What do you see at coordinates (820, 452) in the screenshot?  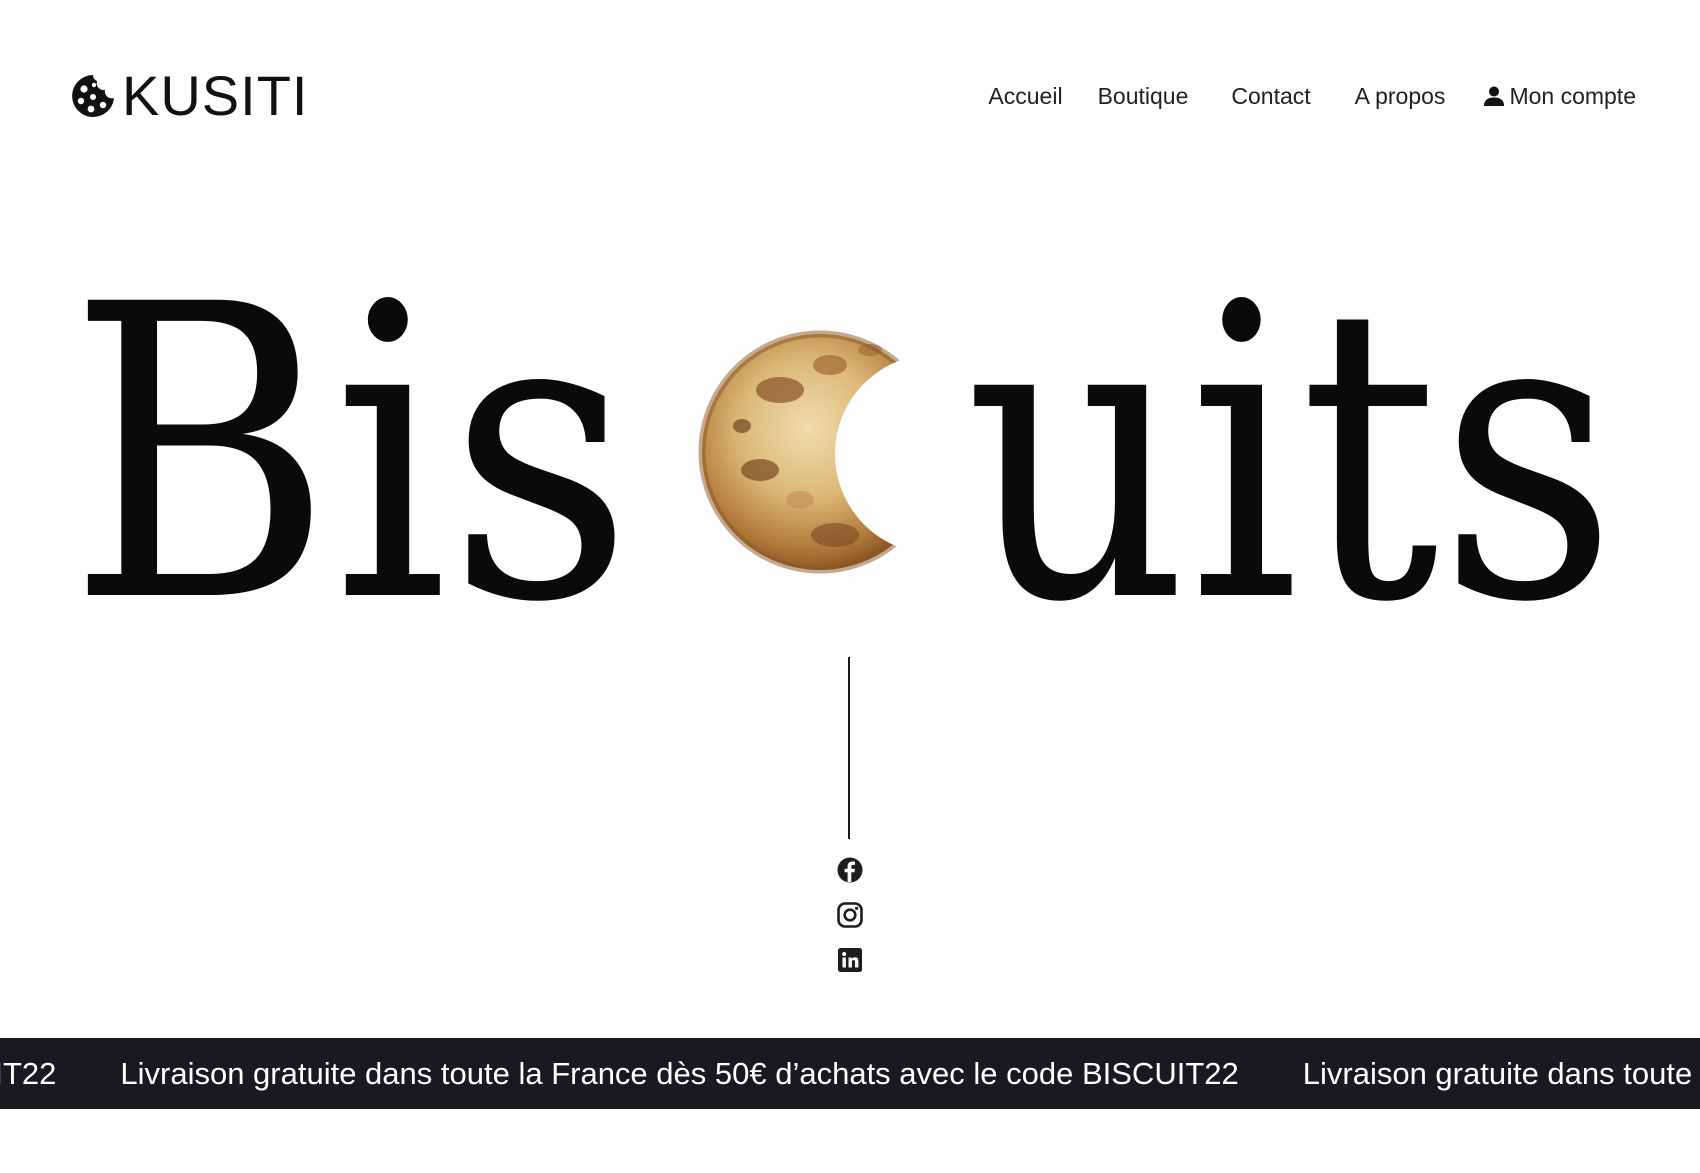 I see `bitten-cookie-image` at bounding box center [820, 452].